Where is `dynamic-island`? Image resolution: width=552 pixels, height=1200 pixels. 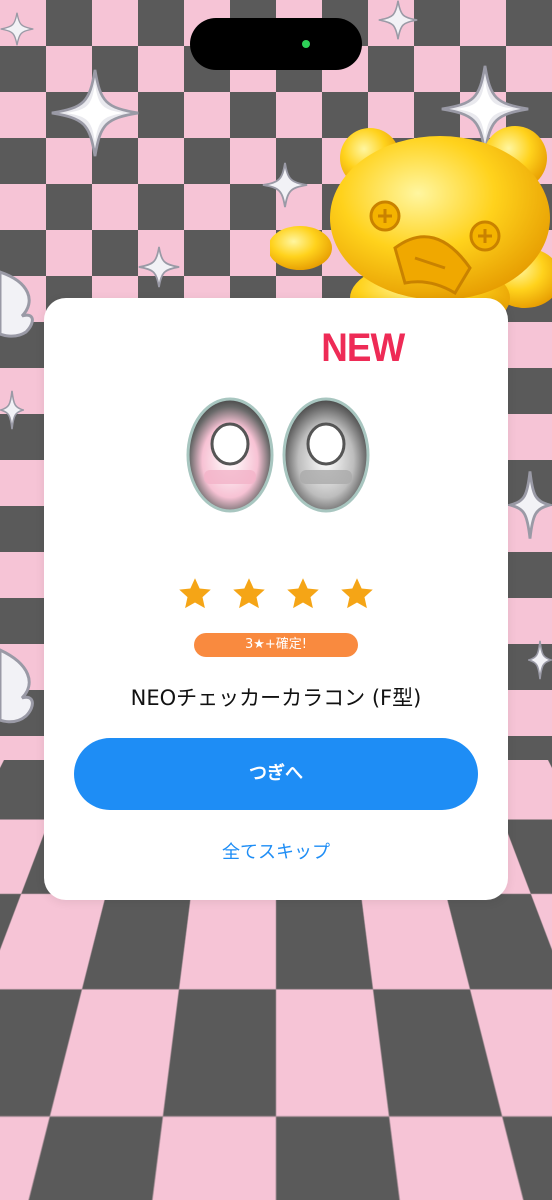
dynamic-island is located at coordinates (276, 44).